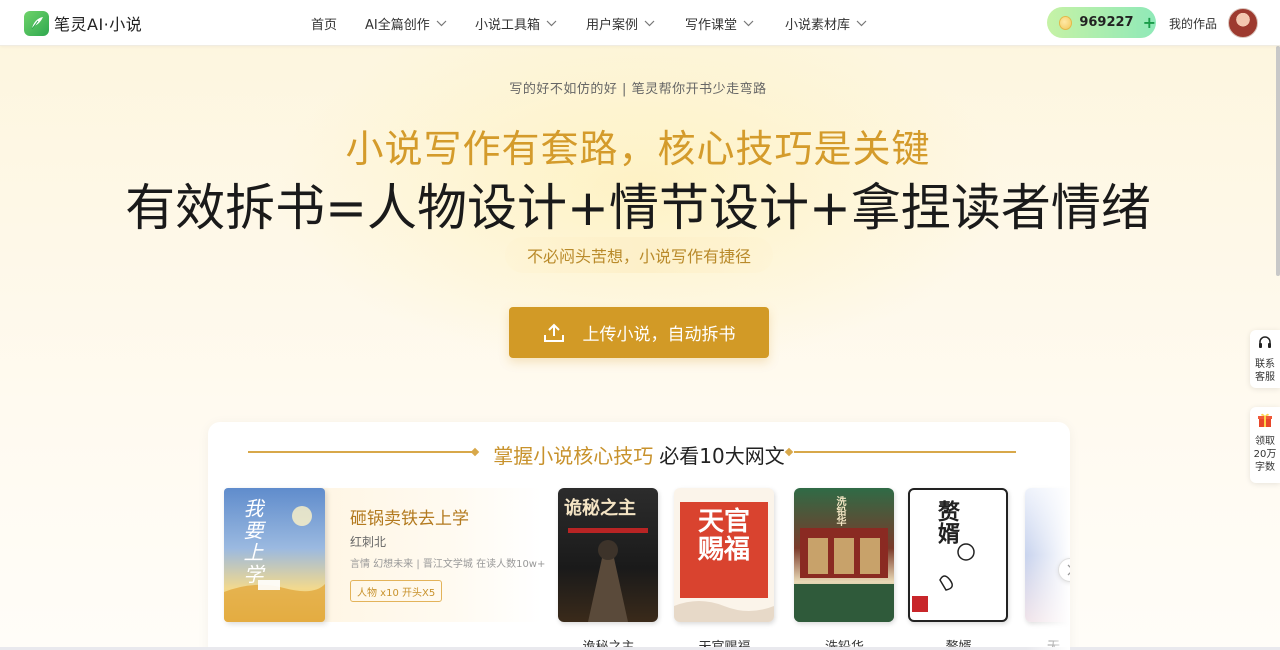 The width and height of the screenshot is (1280, 650). What do you see at coordinates (36, 23) in the screenshot?
I see `feather-logo-icon` at bounding box center [36, 23].